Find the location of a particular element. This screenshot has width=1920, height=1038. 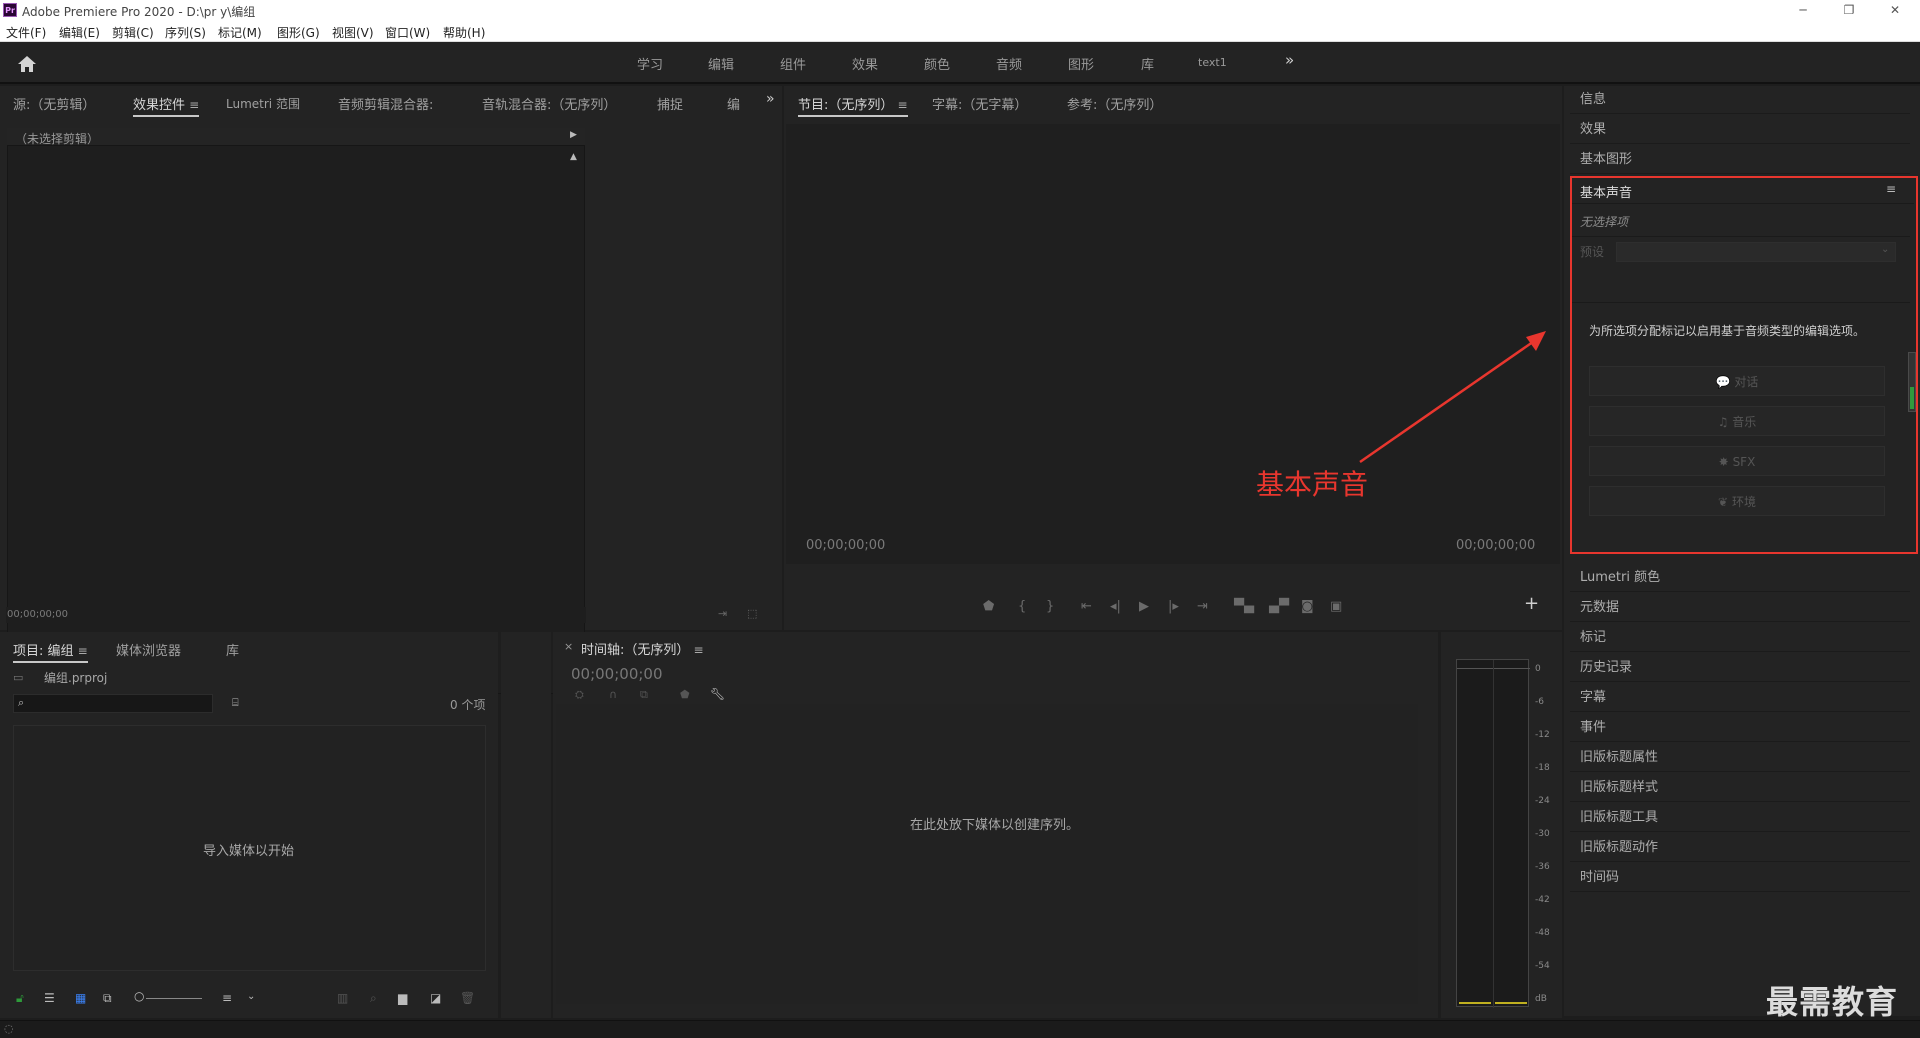

project-search-input: ⌕ is located at coordinates (113, 703).